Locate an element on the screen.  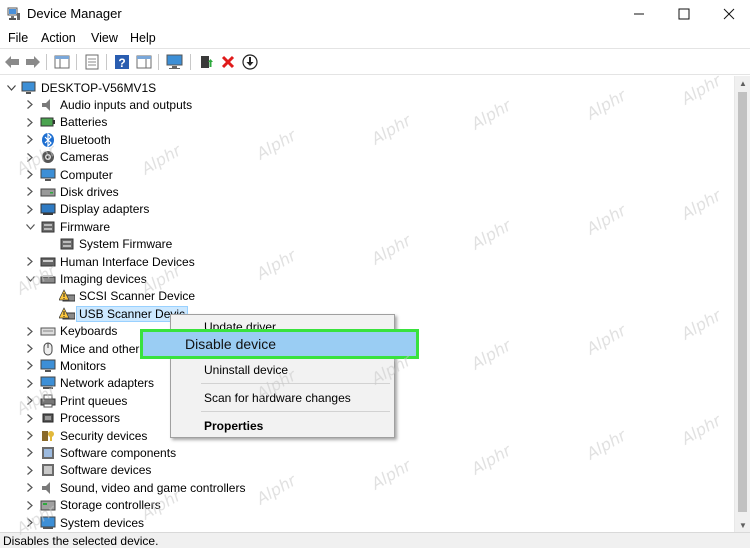
close-button is located at coordinates (728, 14).